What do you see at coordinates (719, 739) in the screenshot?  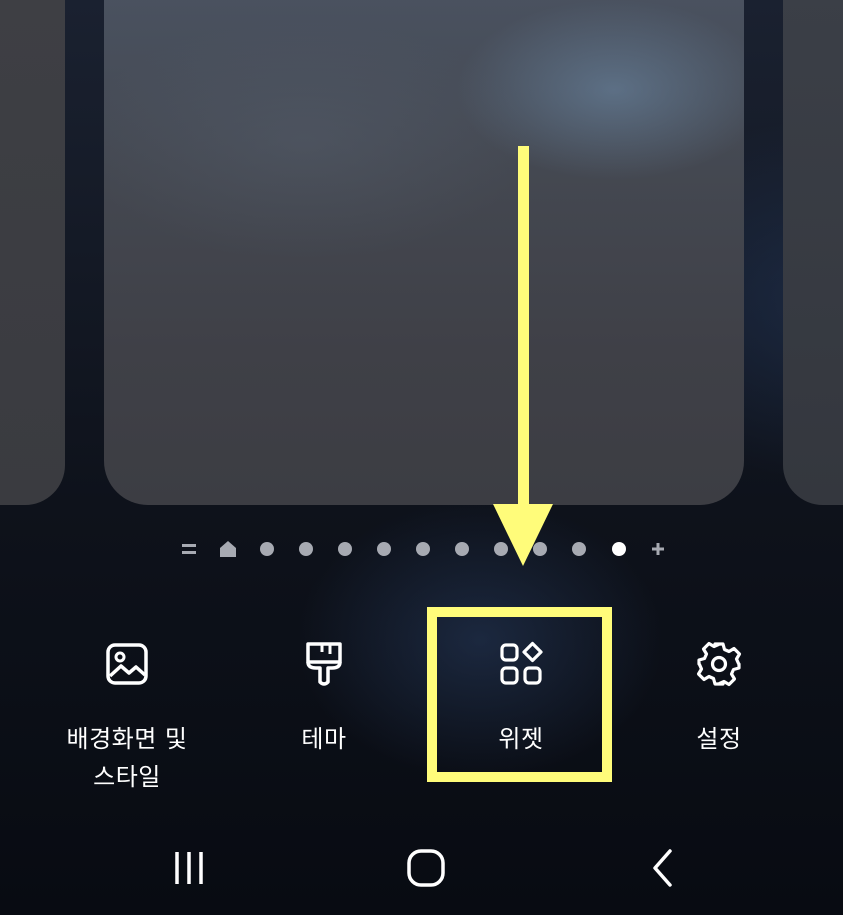 I see `settings-label: 설정` at bounding box center [719, 739].